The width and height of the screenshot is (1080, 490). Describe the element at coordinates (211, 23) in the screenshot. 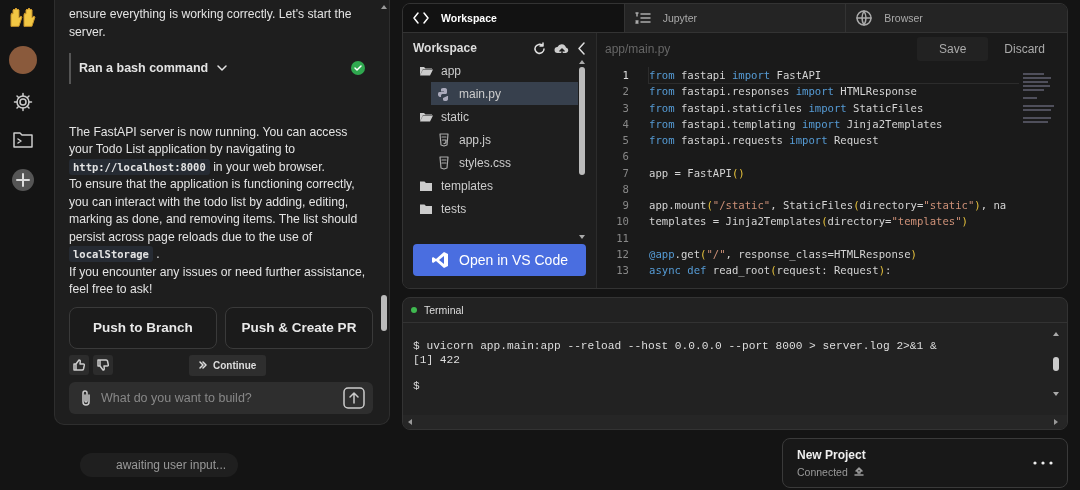

I see `message-text: ensure everything is working correctly. Let's start the server.` at that location.